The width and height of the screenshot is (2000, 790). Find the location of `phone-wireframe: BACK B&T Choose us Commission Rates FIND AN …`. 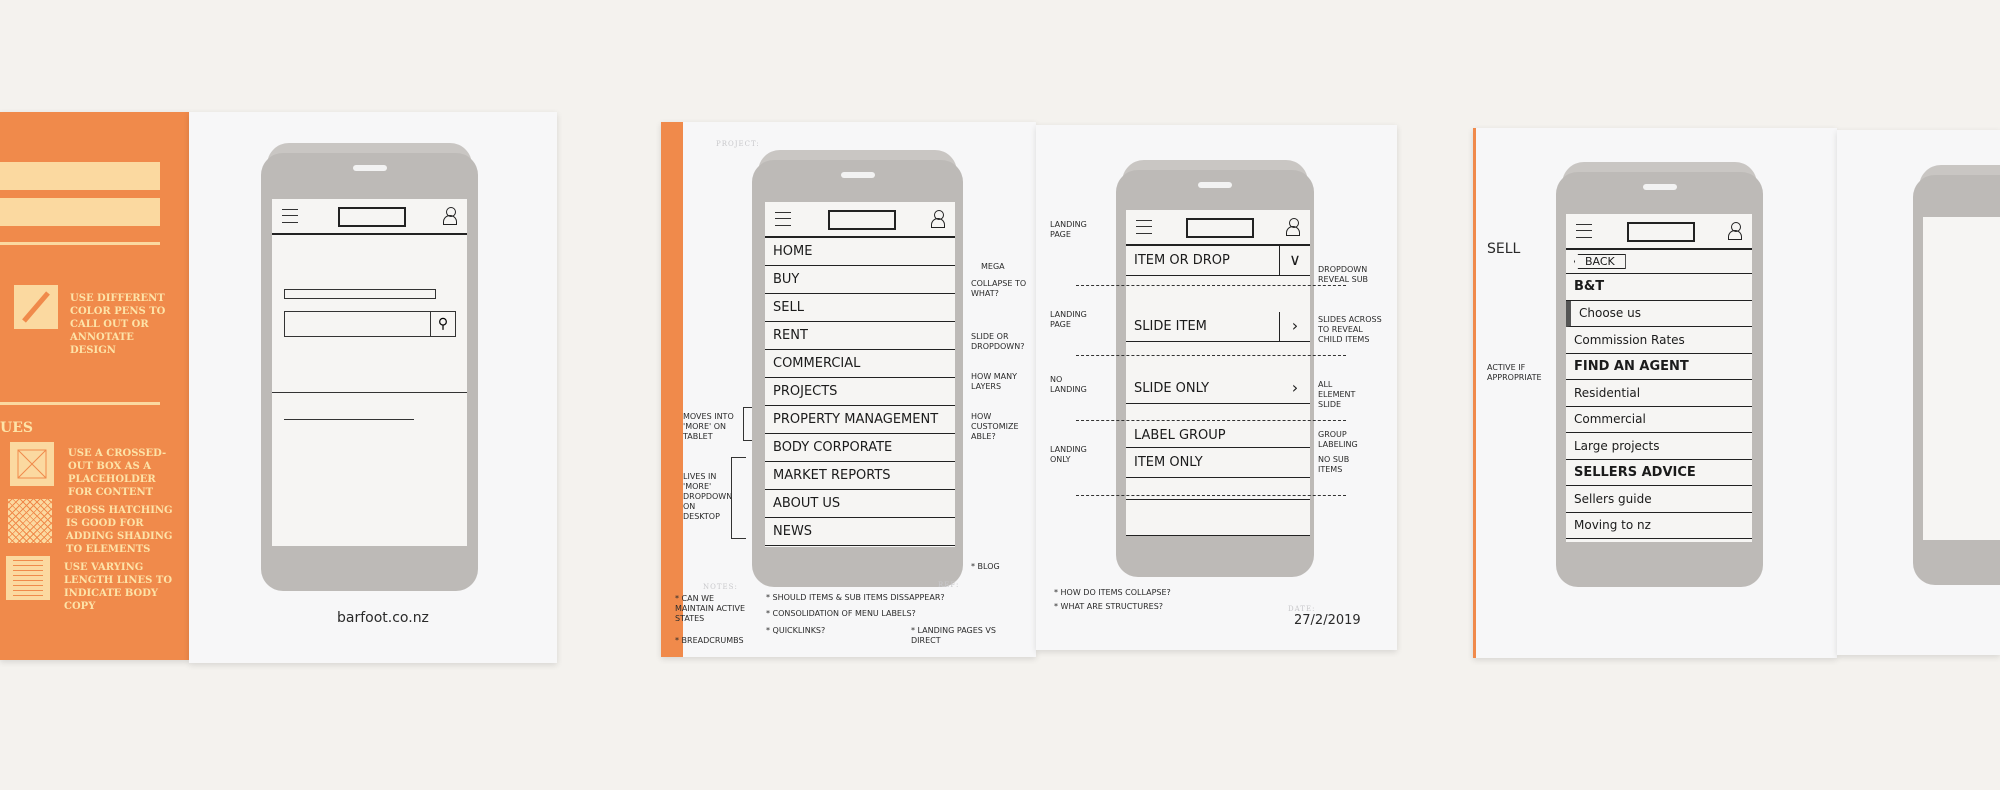

phone-wireframe: BACK B&T Choose us Commission Rates FIND AN … is located at coordinates (1659, 374).